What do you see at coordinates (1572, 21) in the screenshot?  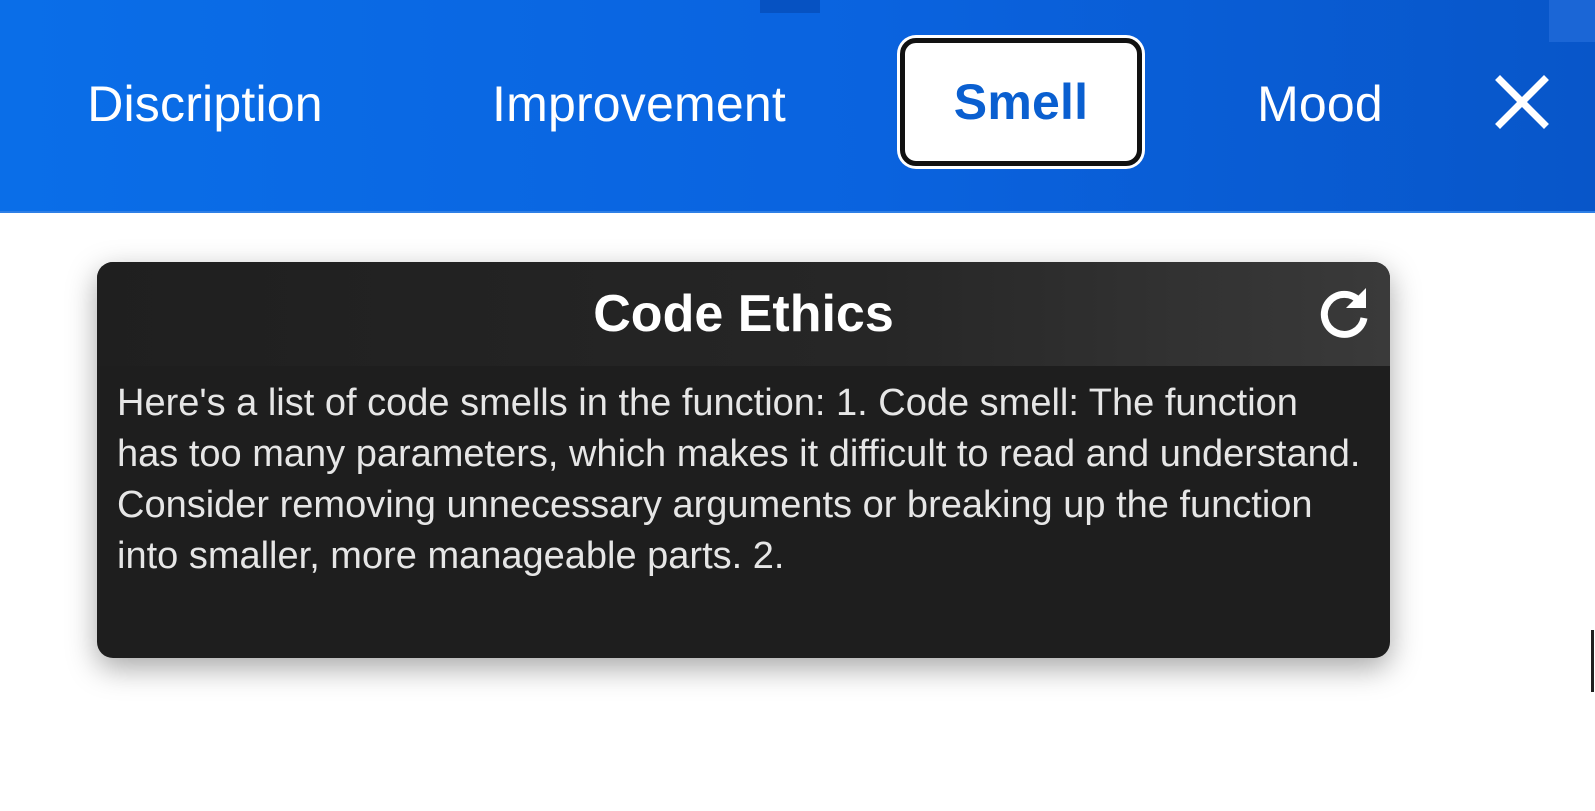 I see `top-corner-block` at bounding box center [1572, 21].